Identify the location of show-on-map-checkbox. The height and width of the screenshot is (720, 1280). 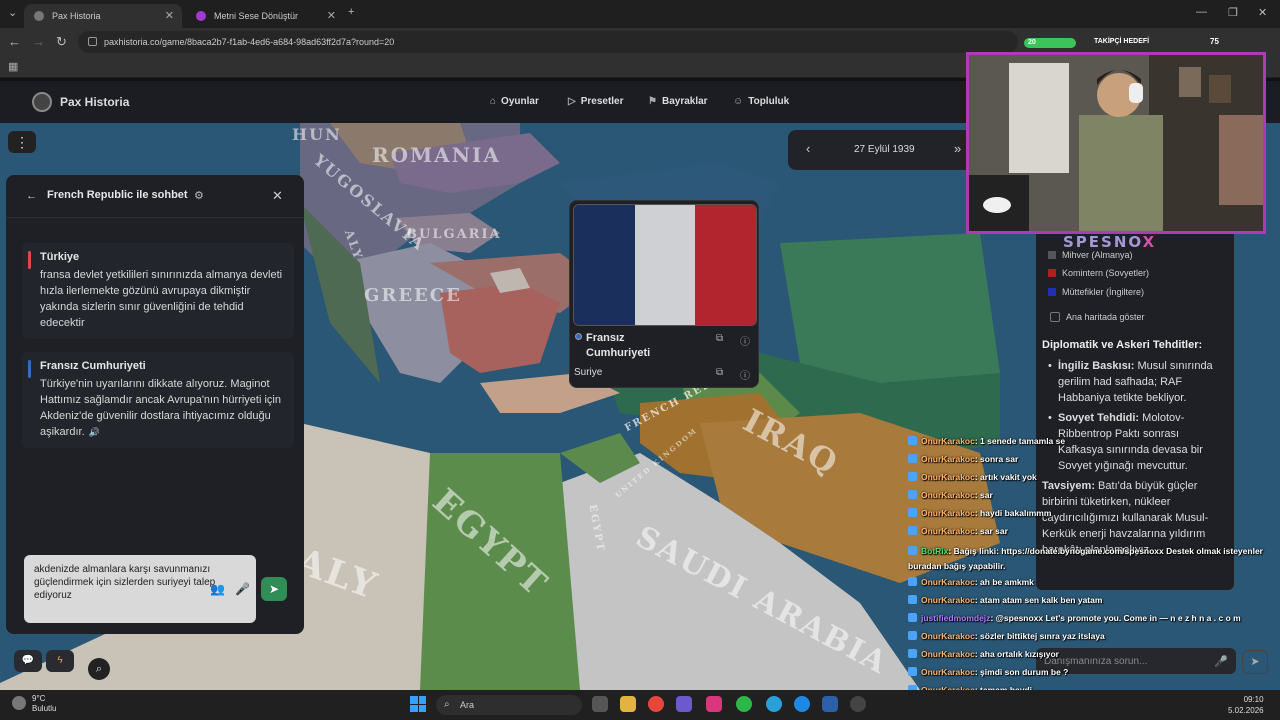
(1055, 317).